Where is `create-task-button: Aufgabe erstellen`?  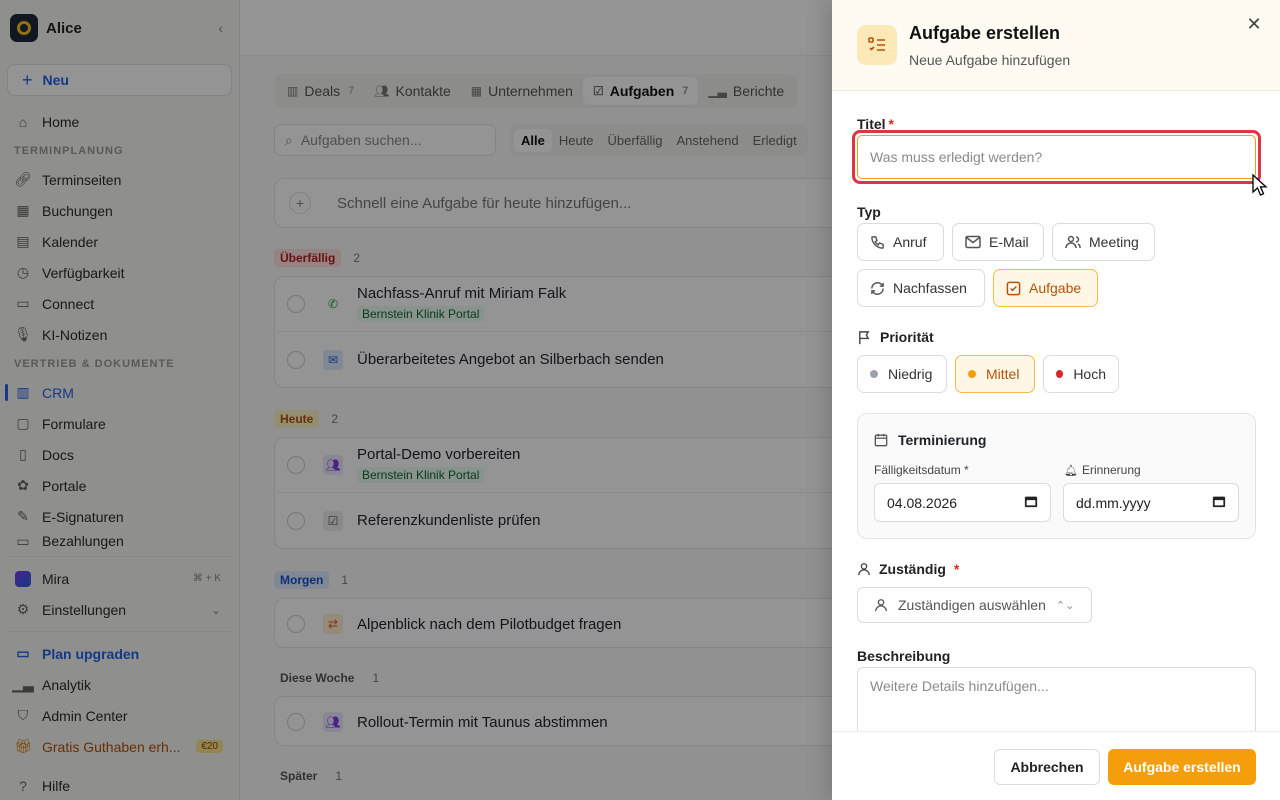 create-task-button: Aufgabe erstellen is located at coordinates (1182, 767).